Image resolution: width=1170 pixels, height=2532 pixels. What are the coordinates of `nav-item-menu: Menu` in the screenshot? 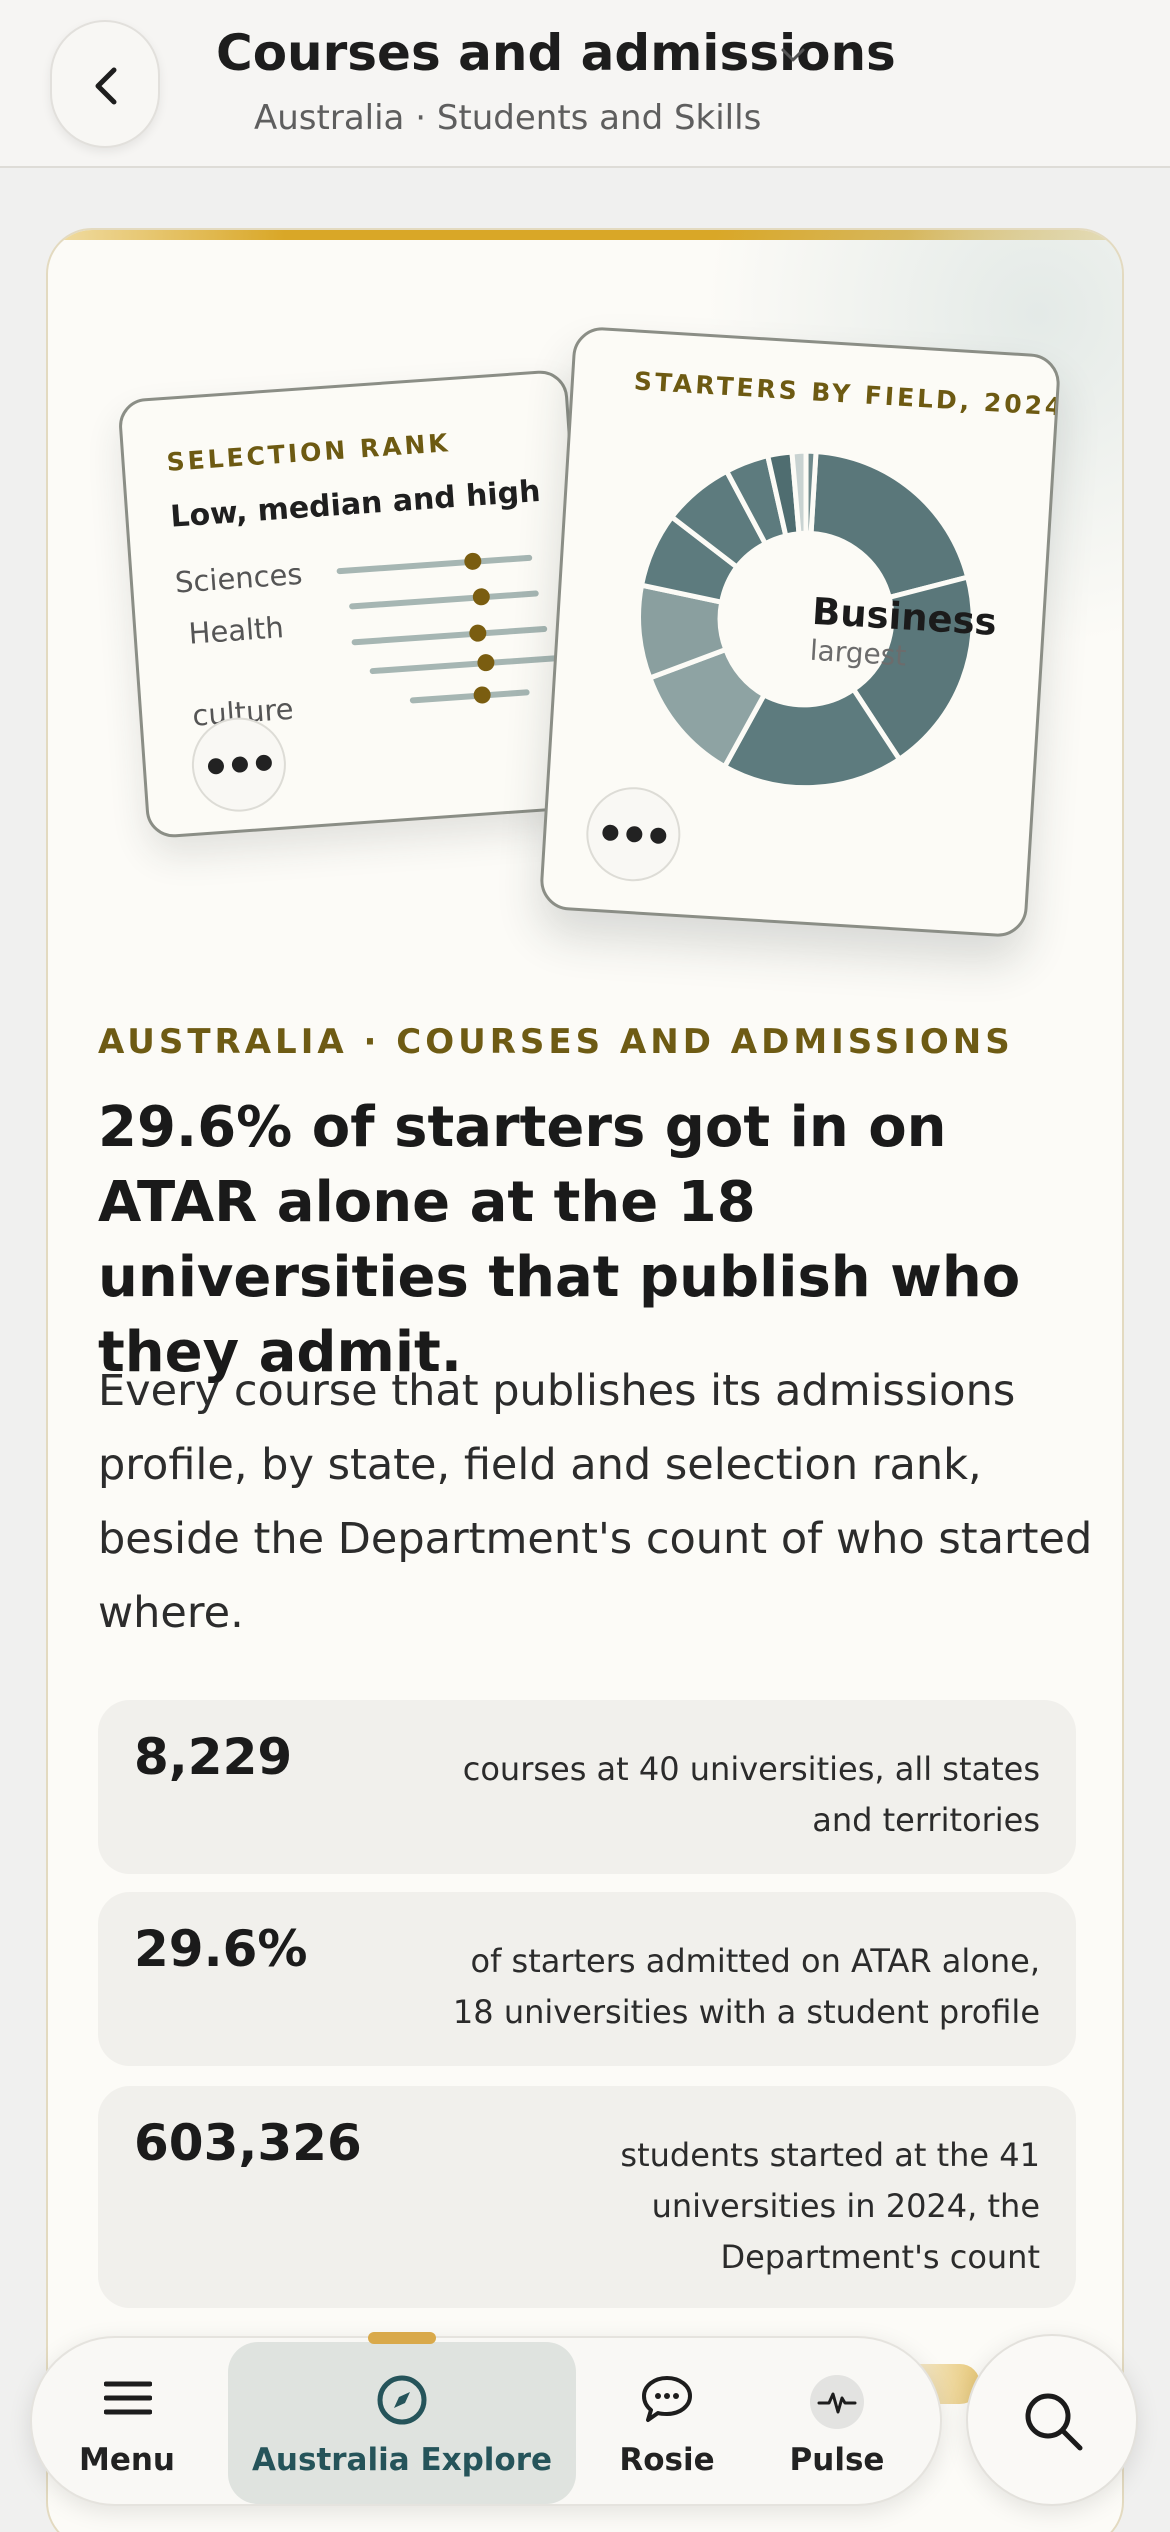 It's located at (127, 2423).